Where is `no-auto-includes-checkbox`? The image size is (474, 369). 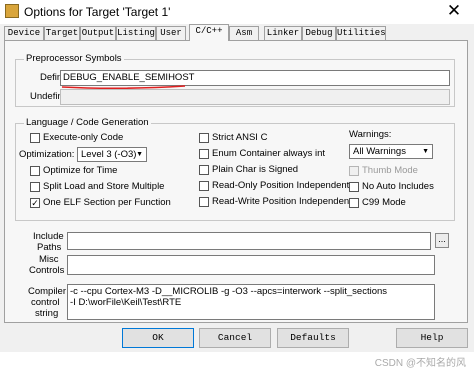
no-auto-includes-checkbox is located at coordinates (354, 187).